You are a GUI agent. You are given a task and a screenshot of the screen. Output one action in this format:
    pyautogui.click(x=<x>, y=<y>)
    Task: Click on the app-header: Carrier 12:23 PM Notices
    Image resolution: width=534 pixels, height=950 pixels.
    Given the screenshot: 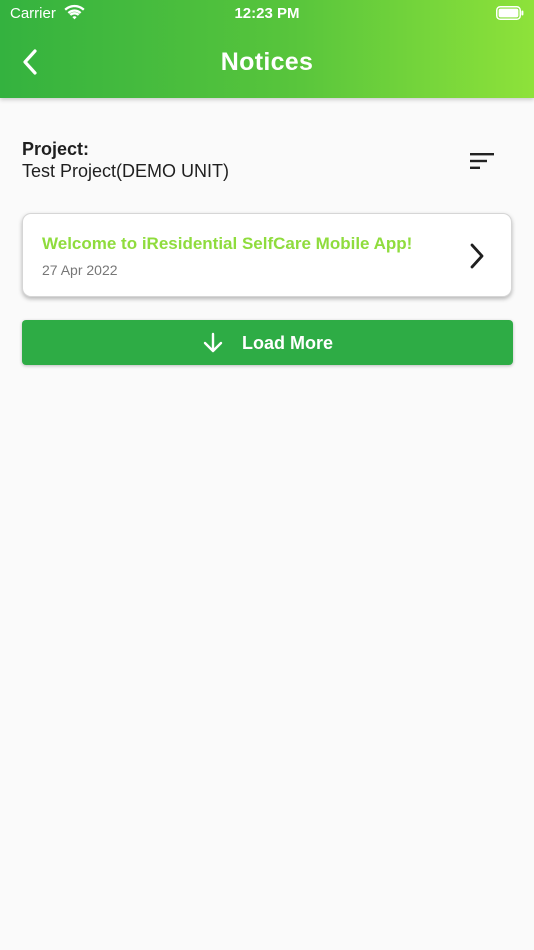 What is the action you would take?
    pyautogui.click(x=267, y=49)
    